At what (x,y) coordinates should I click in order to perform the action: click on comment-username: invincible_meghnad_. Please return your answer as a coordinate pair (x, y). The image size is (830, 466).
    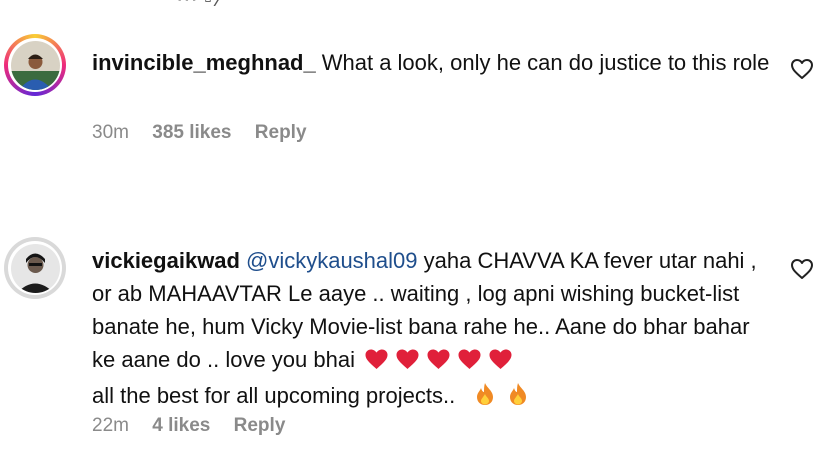
    Looking at the image, I should click on (204, 62).